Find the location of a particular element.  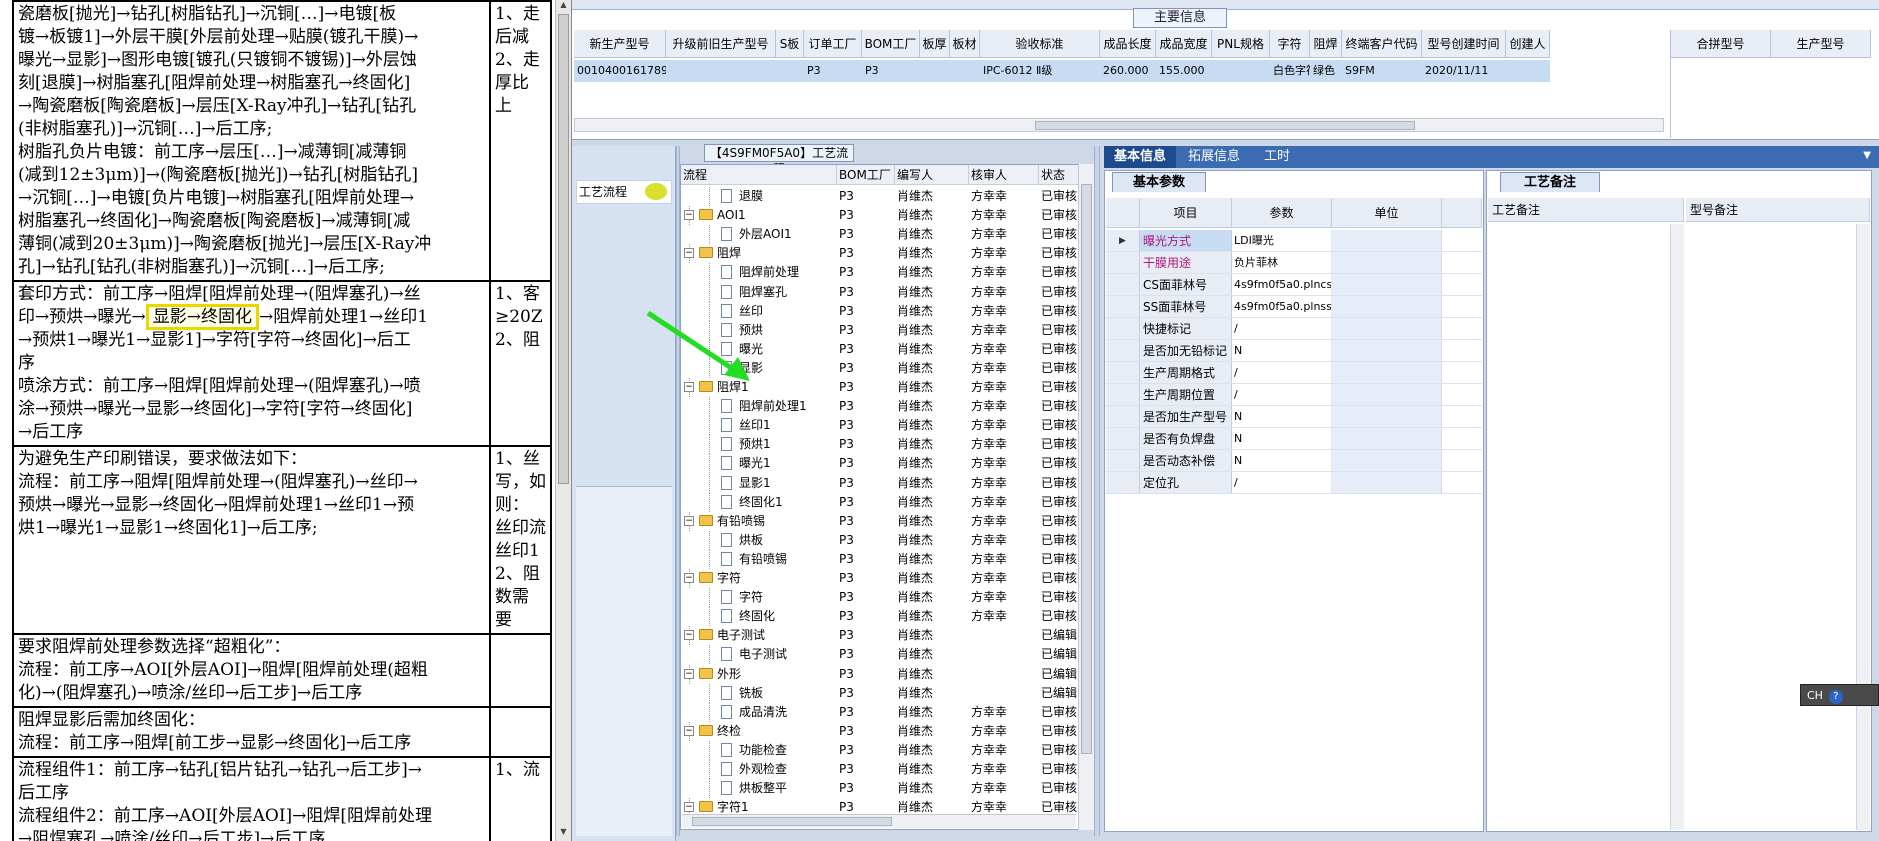

grid-cell: IPC-6012 Ⅱ级 is located at coordinates (1040, 71).